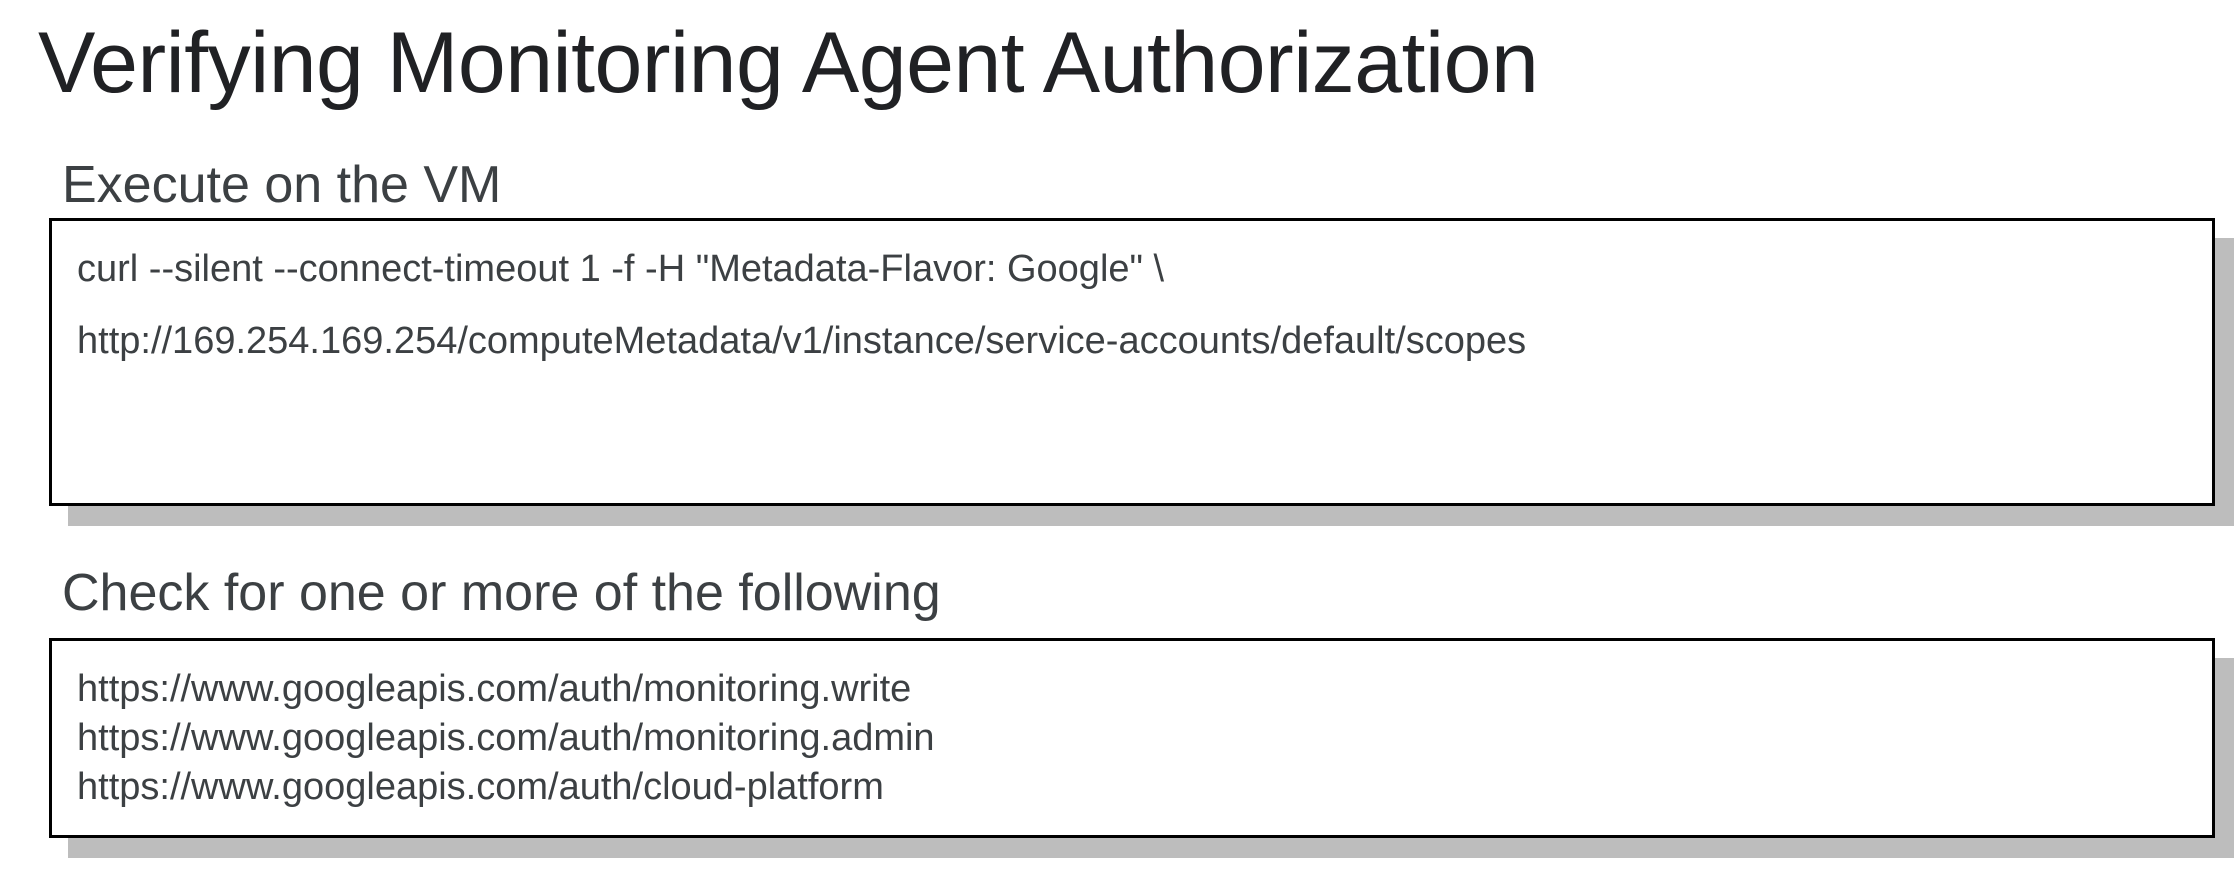  Describe the element at coordinates (501, 593) in the screenshot. I see `check-section-heading: Check for one or more of the following` at that location.